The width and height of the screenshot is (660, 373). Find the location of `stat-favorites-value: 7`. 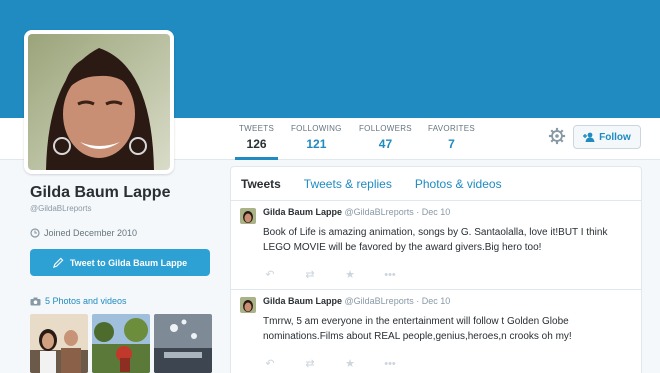

stat-favorites-value: 7 is located at coordinates (451, 144).